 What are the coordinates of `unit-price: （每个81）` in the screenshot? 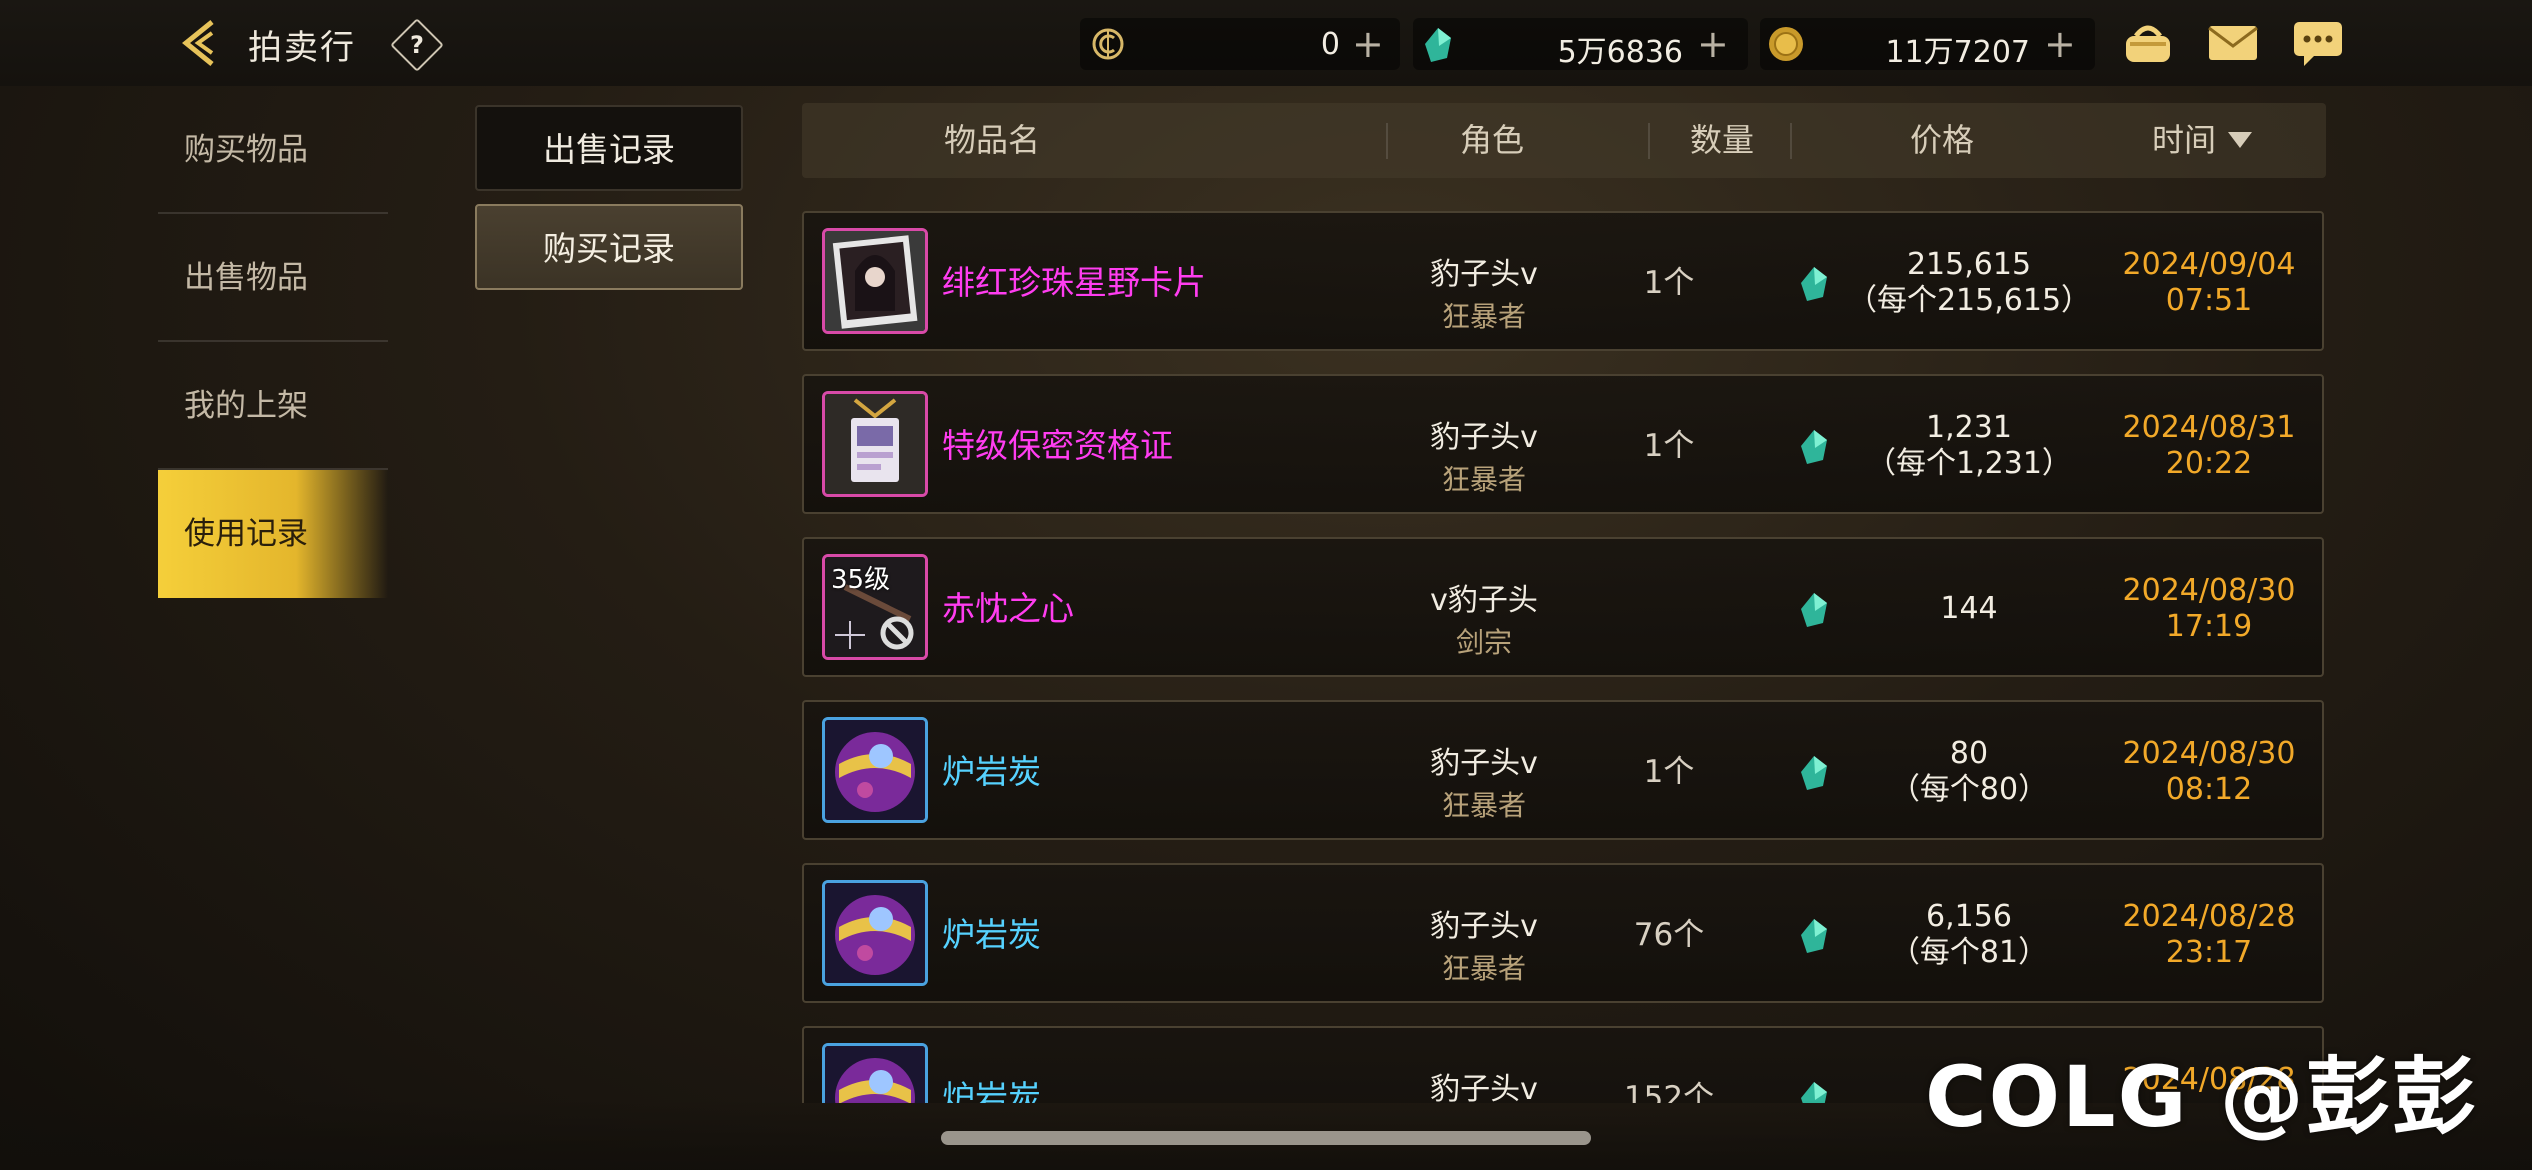 It's located at (1969, 952).